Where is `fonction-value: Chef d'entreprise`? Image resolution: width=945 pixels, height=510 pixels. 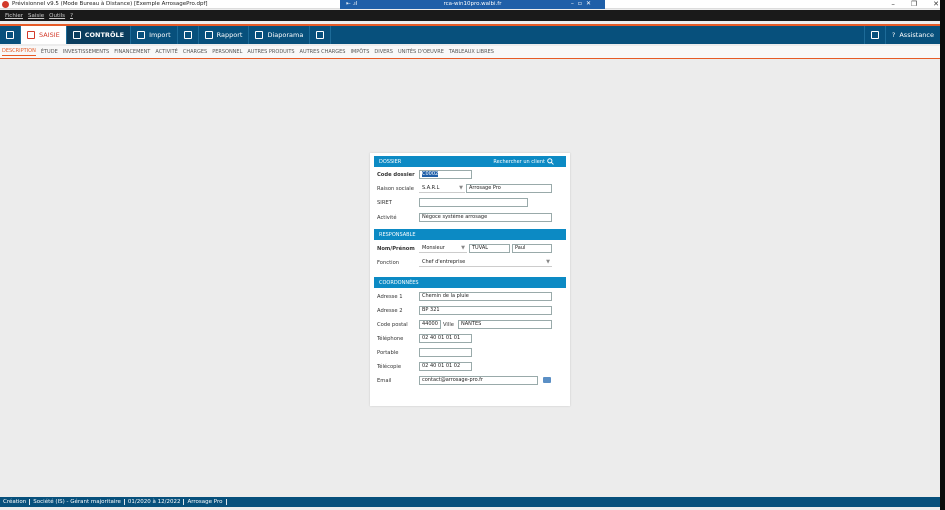
fonction-value: Chef d'entreprise is located at coordinates (444, 262).